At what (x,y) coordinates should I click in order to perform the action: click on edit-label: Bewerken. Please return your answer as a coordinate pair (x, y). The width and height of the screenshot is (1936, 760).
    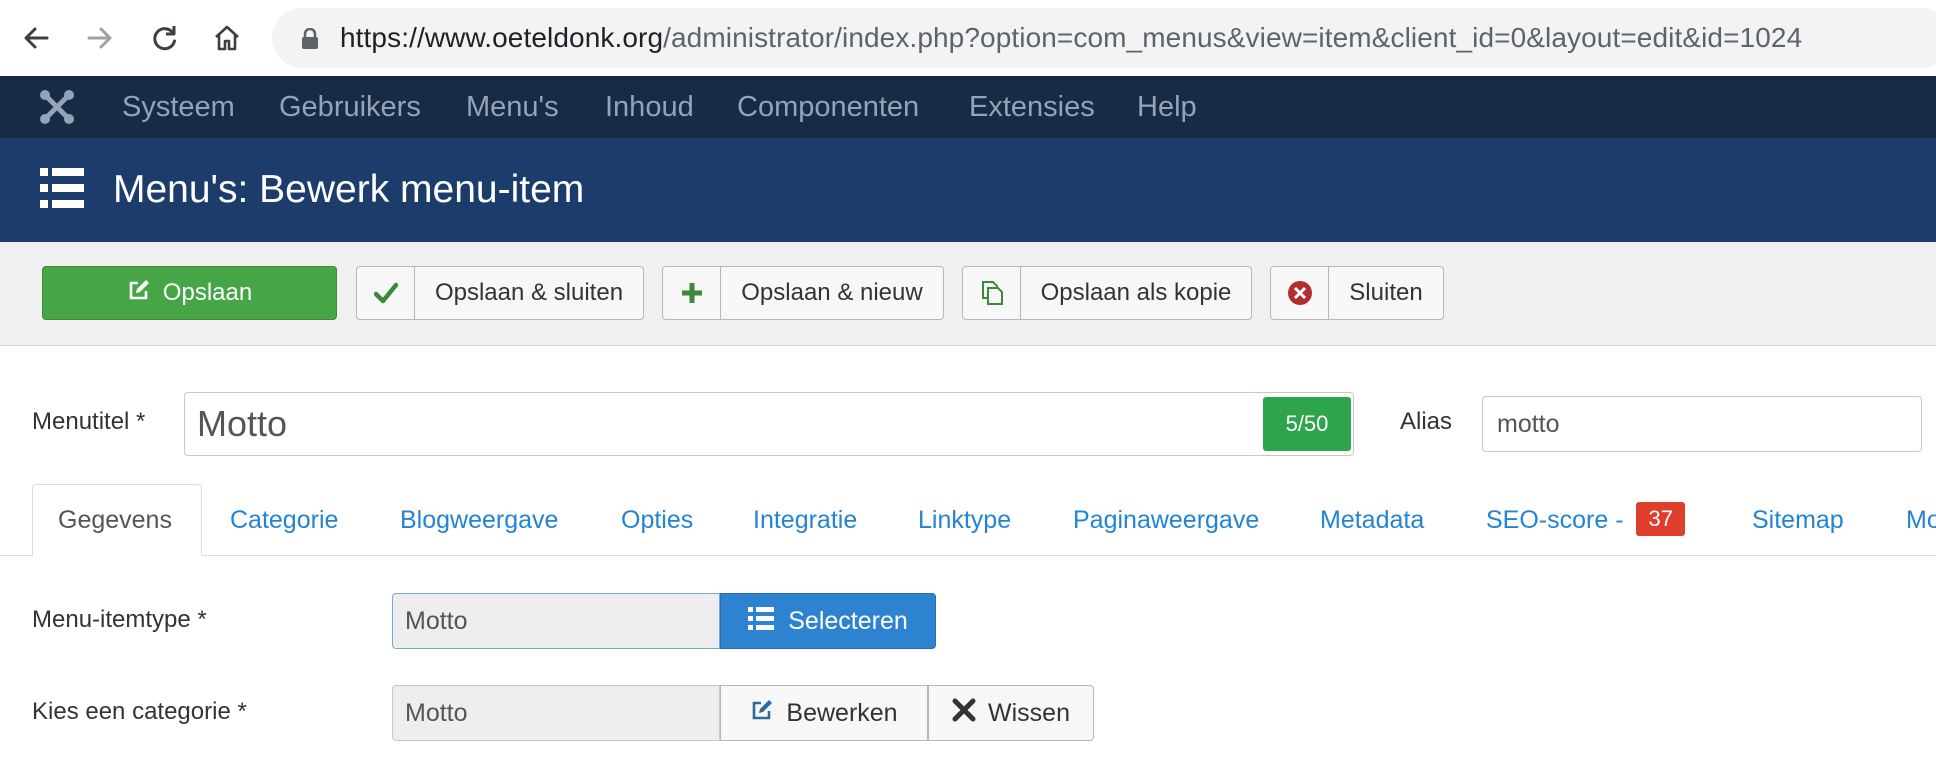
    Looking at the image, I should click on (842, 712).